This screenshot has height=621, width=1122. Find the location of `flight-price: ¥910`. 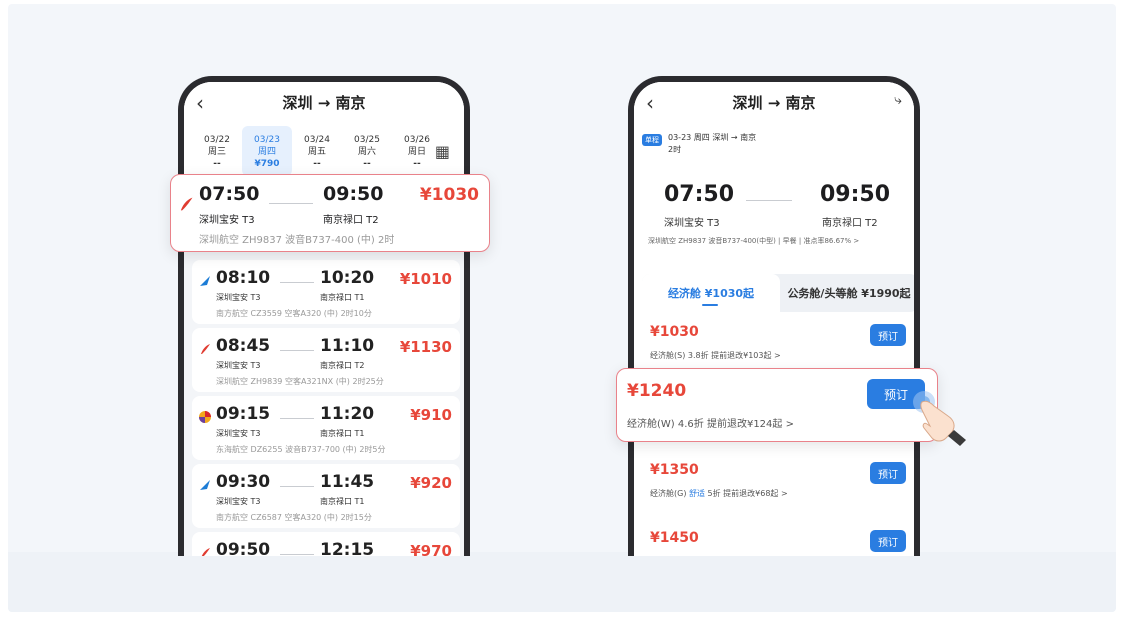

flight-price: ¥910 is located at coordinates (431, 415).